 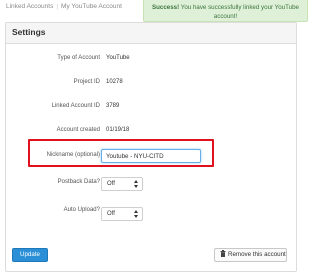 I want to click on breadcrumb-my-youtube-account: My YouTube Account, so click(x=91, y=6).